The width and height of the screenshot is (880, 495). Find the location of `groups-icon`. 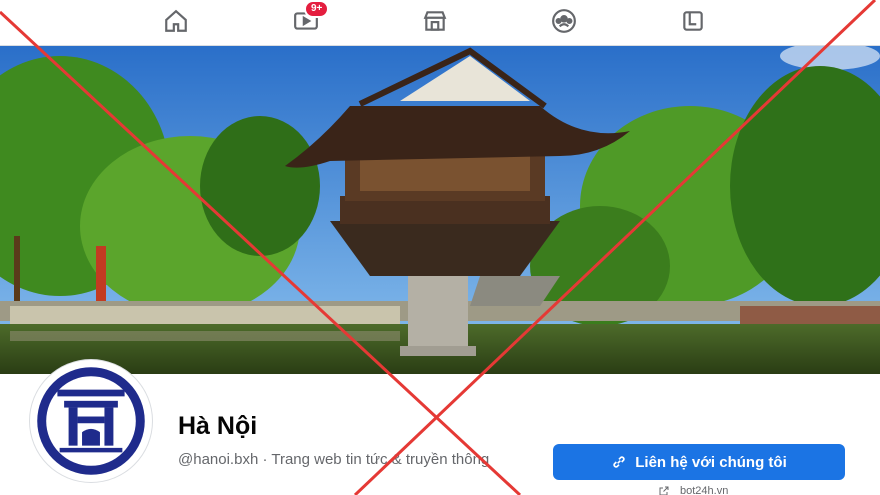

groups-icon is located at coordinates (564, 21).